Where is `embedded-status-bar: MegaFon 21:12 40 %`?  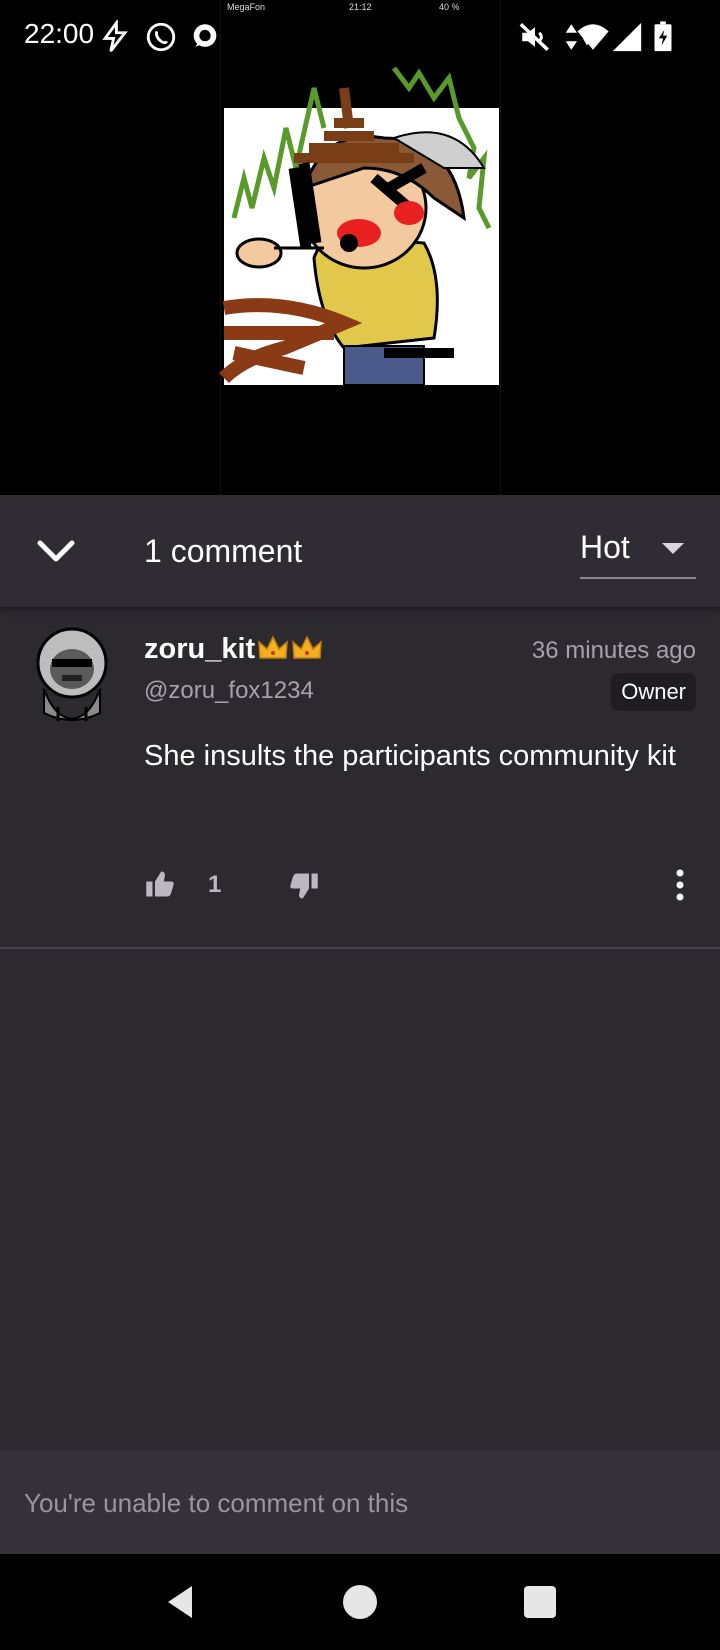 embedded-status-bar: MegaFon 21:12 40 % is located at coordinates (360, 7).